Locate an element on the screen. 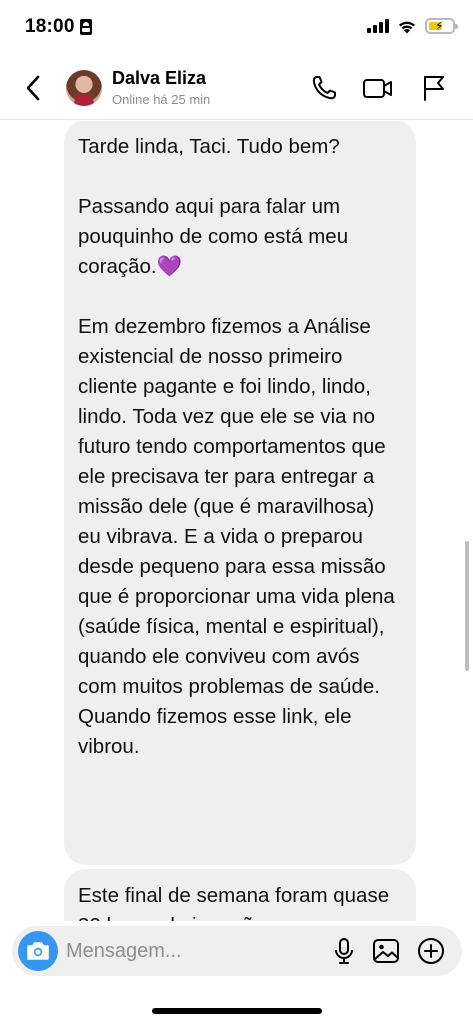  message-input is located at coordinates (176, 951).